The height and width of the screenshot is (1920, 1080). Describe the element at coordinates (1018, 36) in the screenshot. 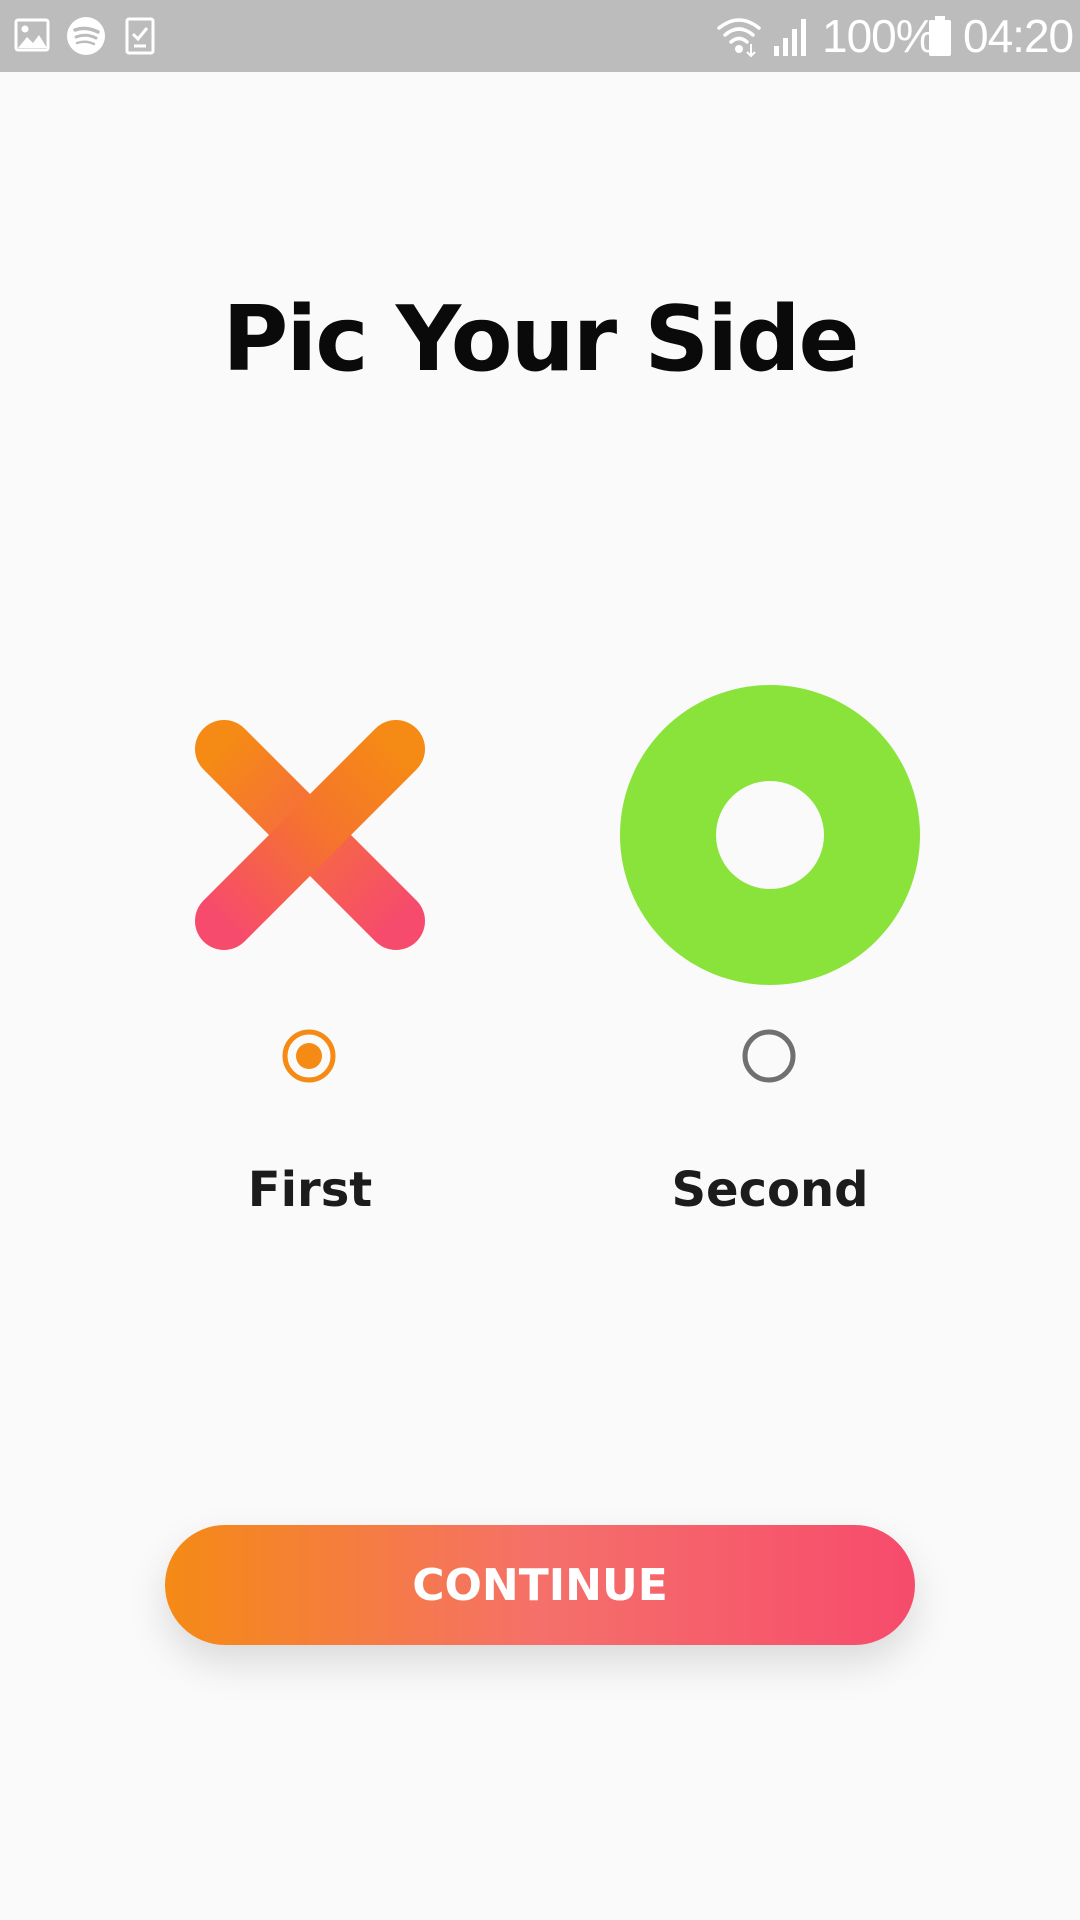

I see `clock: 04:20` at that location.